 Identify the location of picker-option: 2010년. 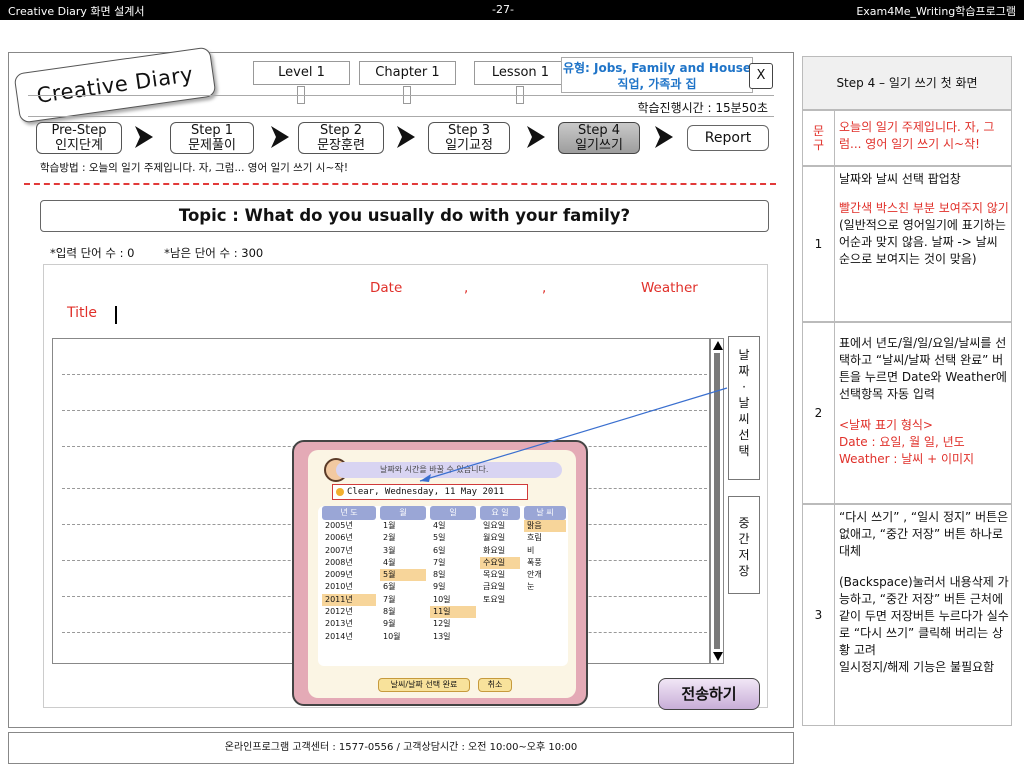
(349, 587).